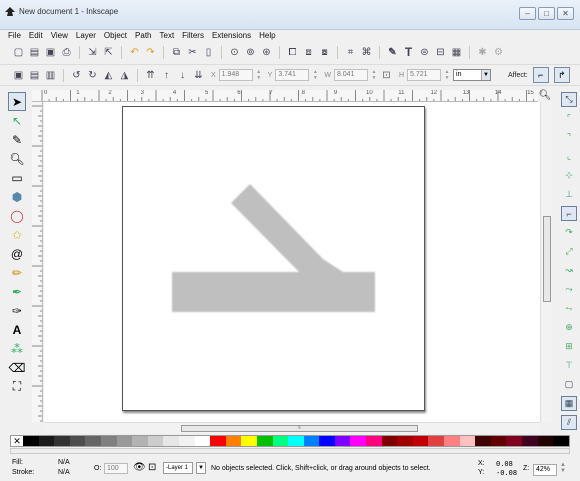  What do you see at coordinates (17, 139) in the screenshot?
I see `tweak-icon: ✎` at bounding box center [17, 139].